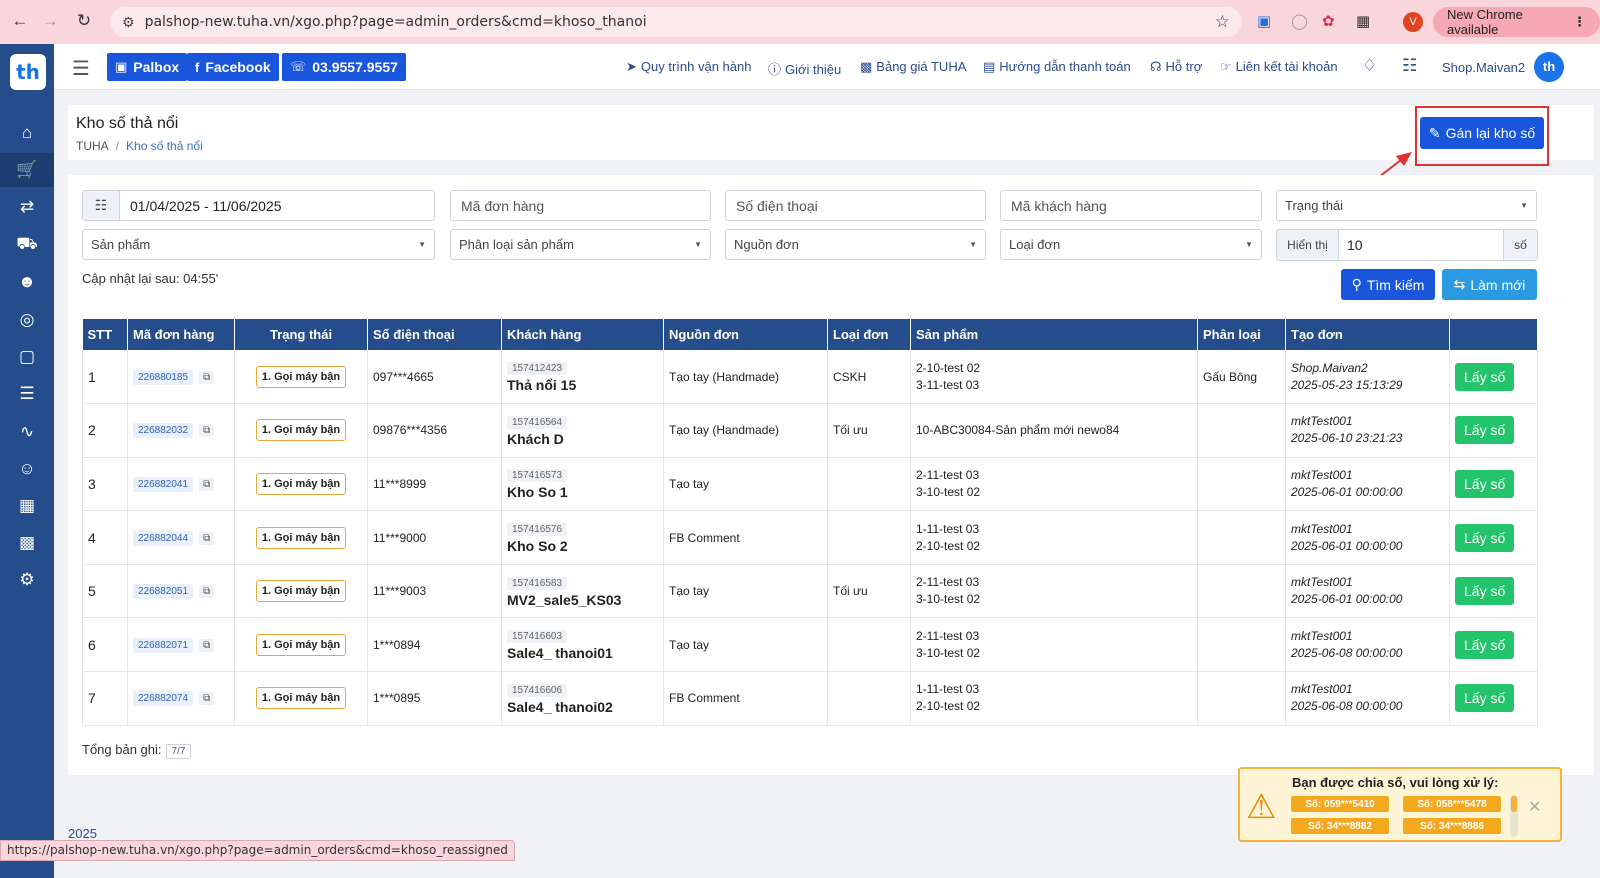 Image resolution: width=1600 pixels, height=878 pixels. What do you see at coordinates (631, 66) in the screenshot?
I see `rocket-icon: ➤` at bounding box center [631, 66].